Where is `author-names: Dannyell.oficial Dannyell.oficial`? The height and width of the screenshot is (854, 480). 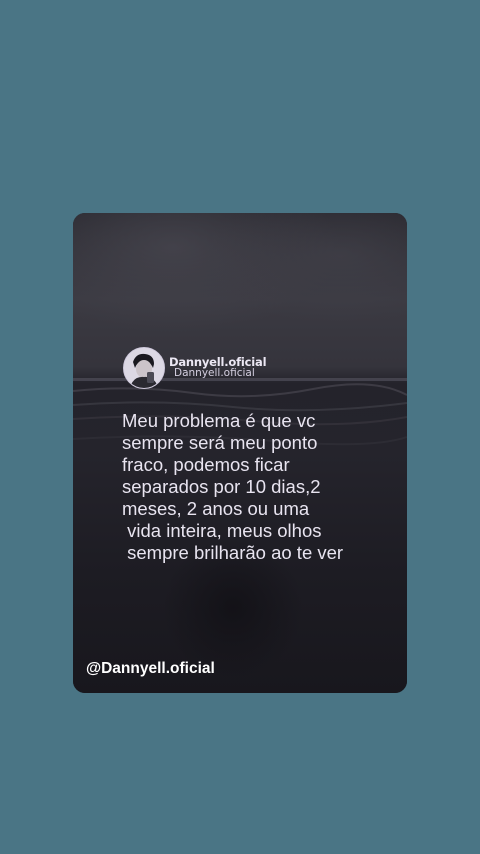
author-names: Dannyell.oficial Dannyell.oficial is located at coordinates (218, 367).